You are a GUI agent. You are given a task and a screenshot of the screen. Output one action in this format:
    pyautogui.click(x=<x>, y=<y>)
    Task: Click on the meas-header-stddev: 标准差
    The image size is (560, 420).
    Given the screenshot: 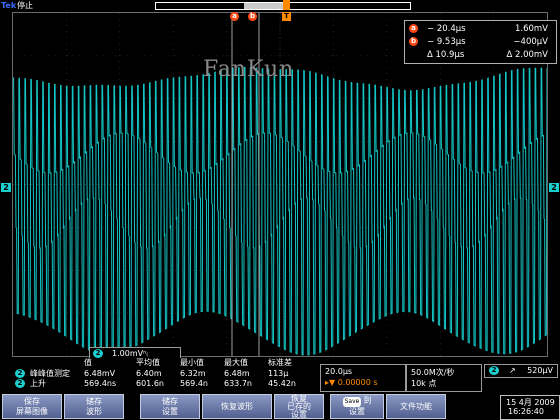 What is the action you would take?
    pyautogui.click(x=280, y=362)
    